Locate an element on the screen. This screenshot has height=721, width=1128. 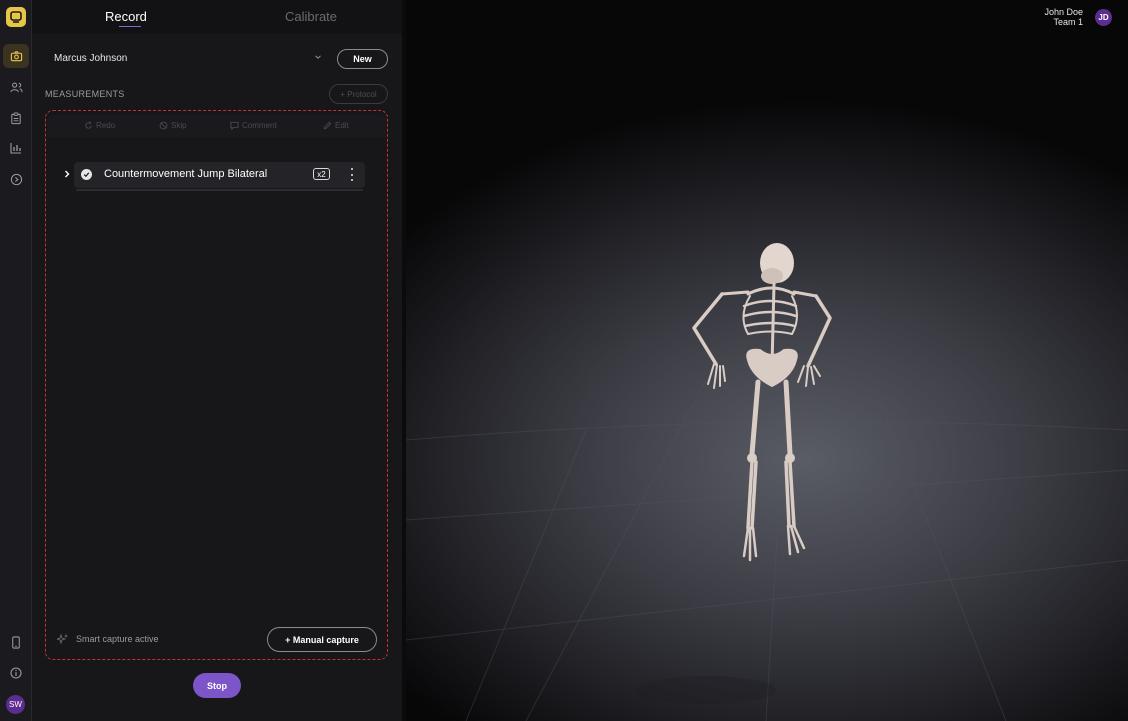
check-circle-icon is located at coordinates (86, 174).